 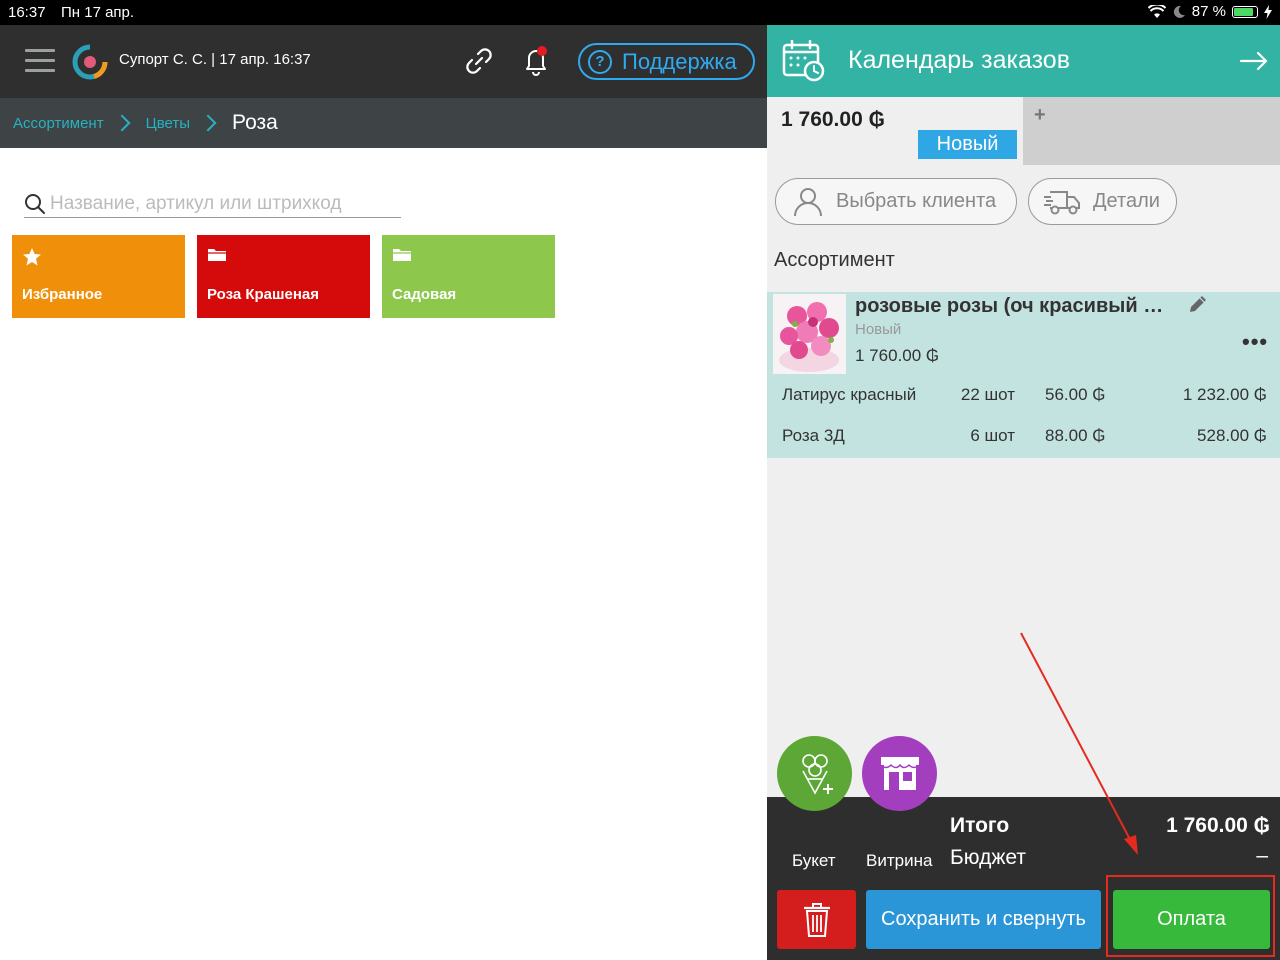 What do you see at coordinates (1040, 115) in the screenshot?
I see `plus-icon: +` at bounding box center [1040, 115].